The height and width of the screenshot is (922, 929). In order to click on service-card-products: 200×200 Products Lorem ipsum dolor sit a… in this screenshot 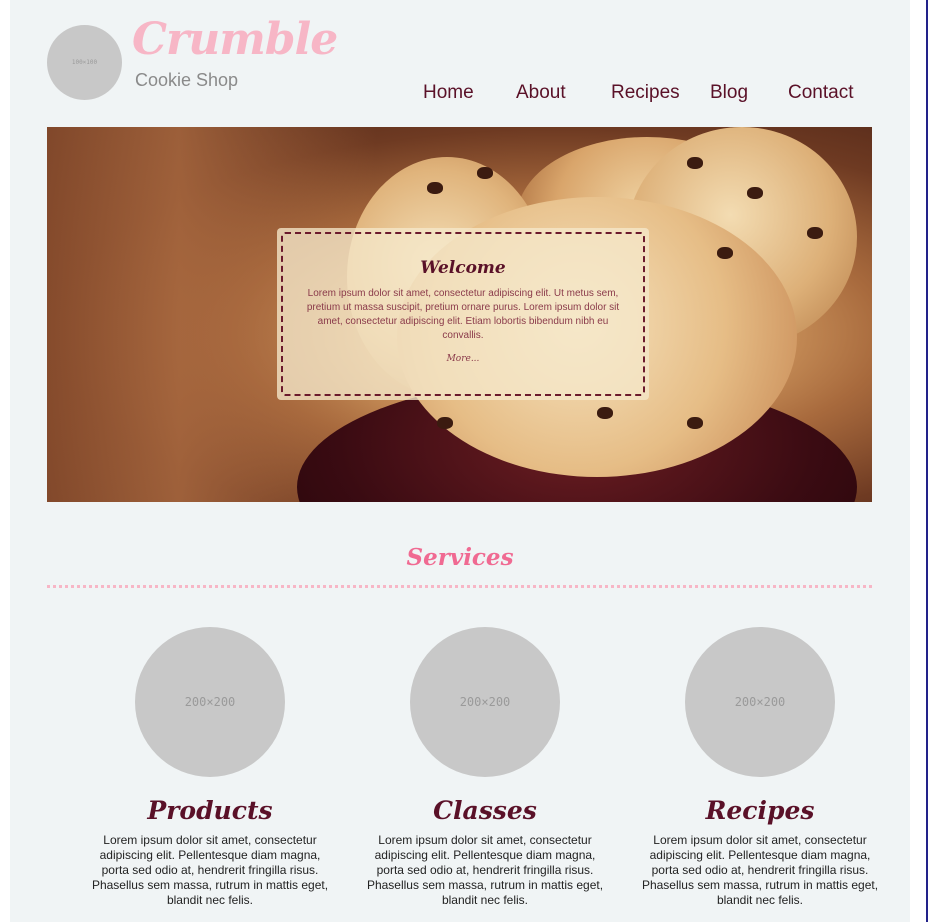, I will do `click(210, 767)`.